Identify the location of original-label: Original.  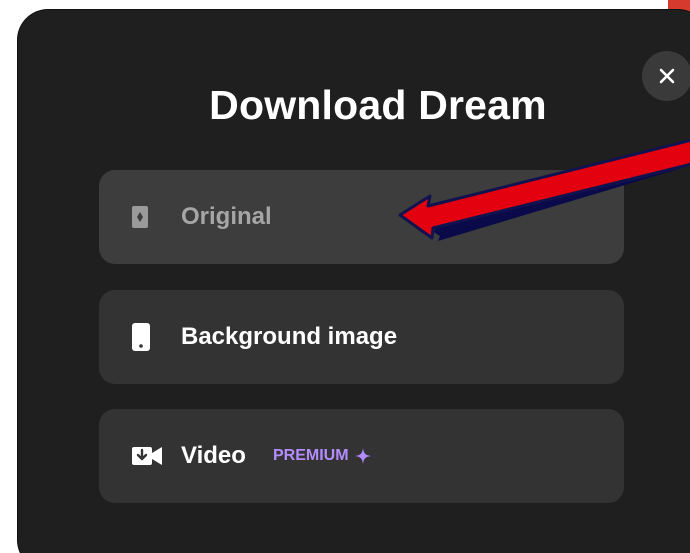
(226, 216).